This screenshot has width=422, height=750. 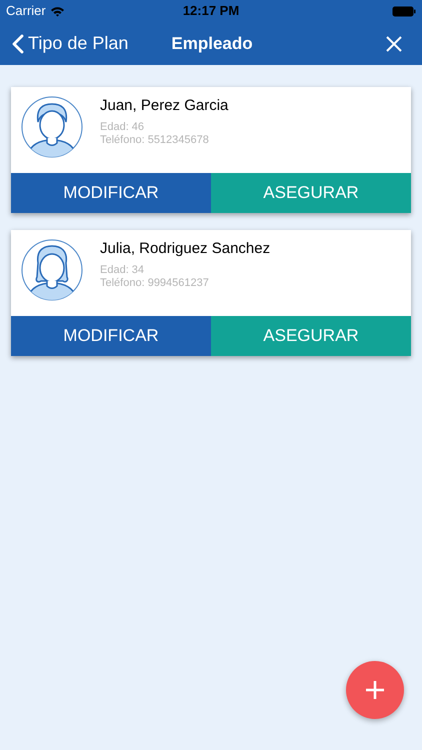 I want to click on employee-phone: Teléfono: 9994561237, so click(x=155, y=283).